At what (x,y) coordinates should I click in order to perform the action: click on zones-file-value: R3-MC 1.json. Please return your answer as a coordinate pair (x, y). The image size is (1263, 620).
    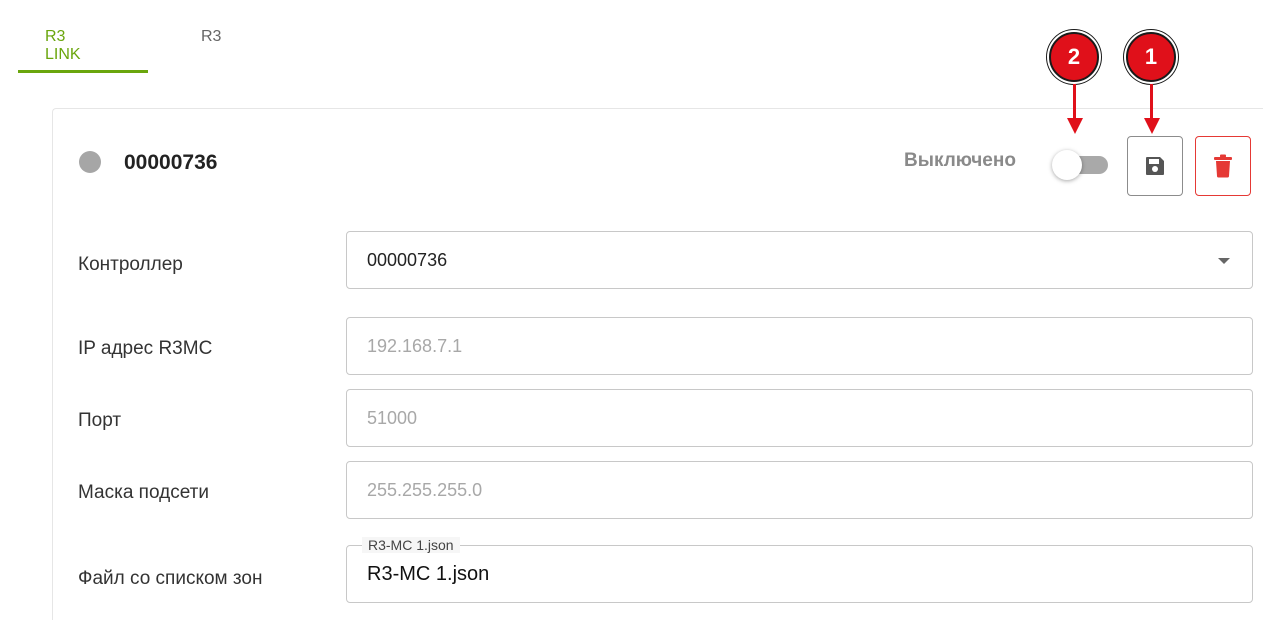
    Looking at the image, I should click on (428, 573).